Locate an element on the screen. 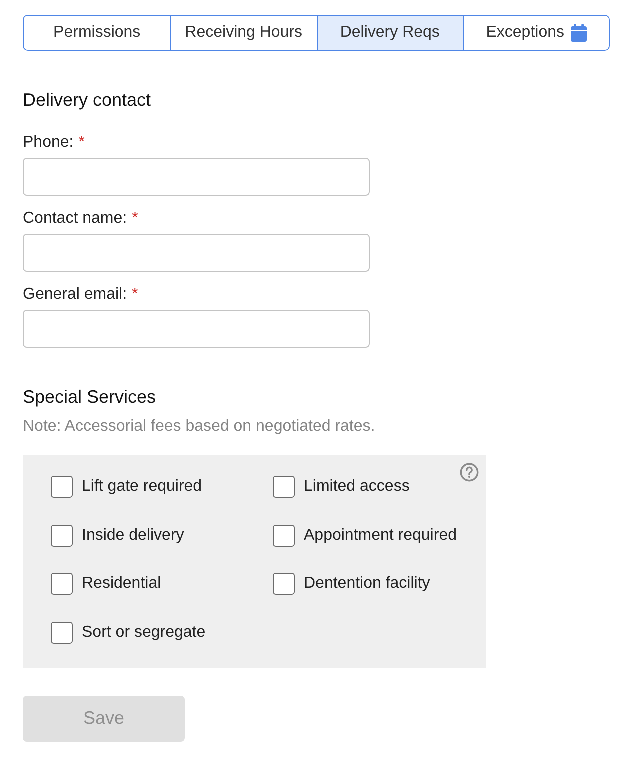 The width and height of the screenshot is (636, 766). field-label: Phone: is located at coordinates (48, 143).